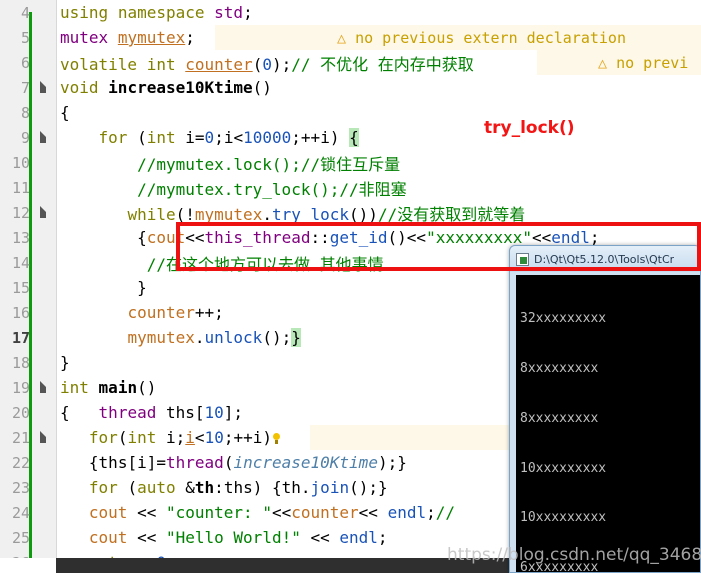  I want to click on code-line-10: 10 //mymutex.lock();//锁住互斥量, so click(350, 162).